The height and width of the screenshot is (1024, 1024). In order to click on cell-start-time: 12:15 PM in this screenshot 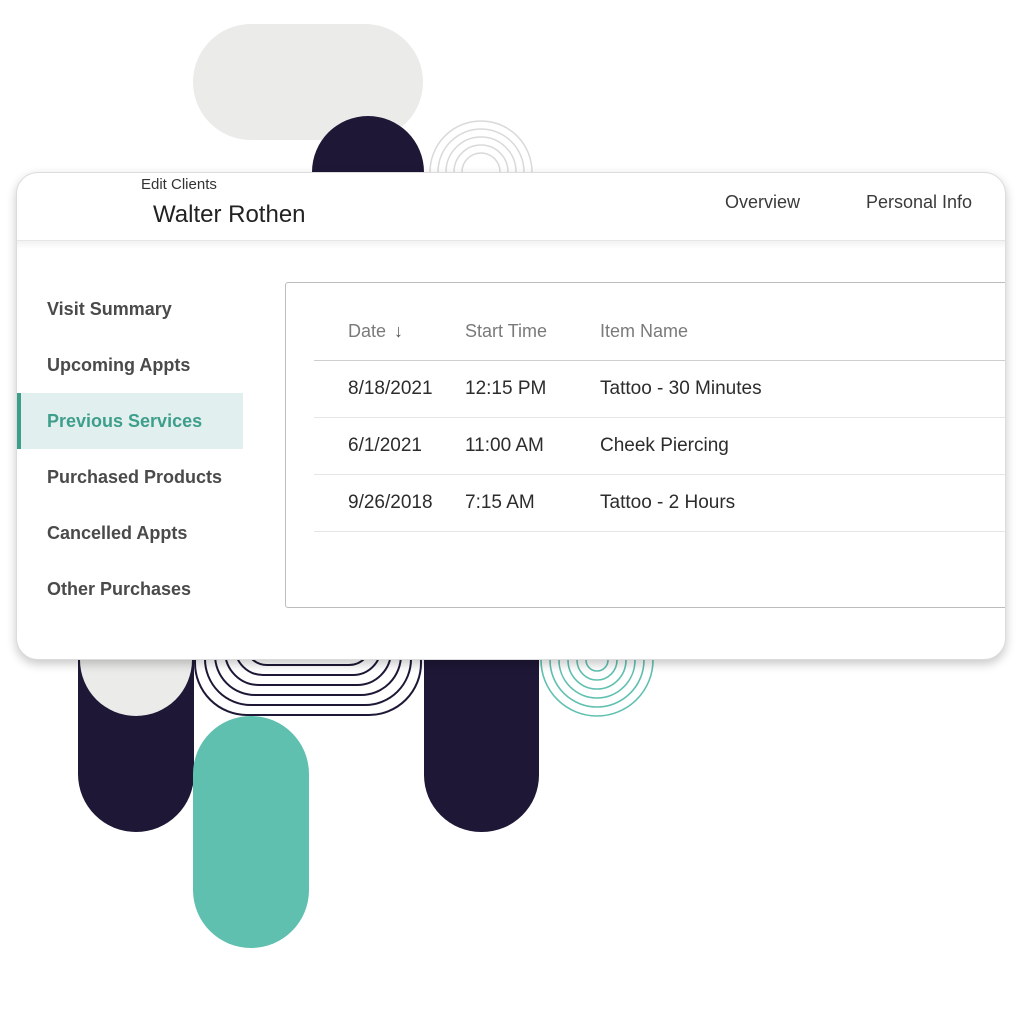, I will do `click(506, 388)`.